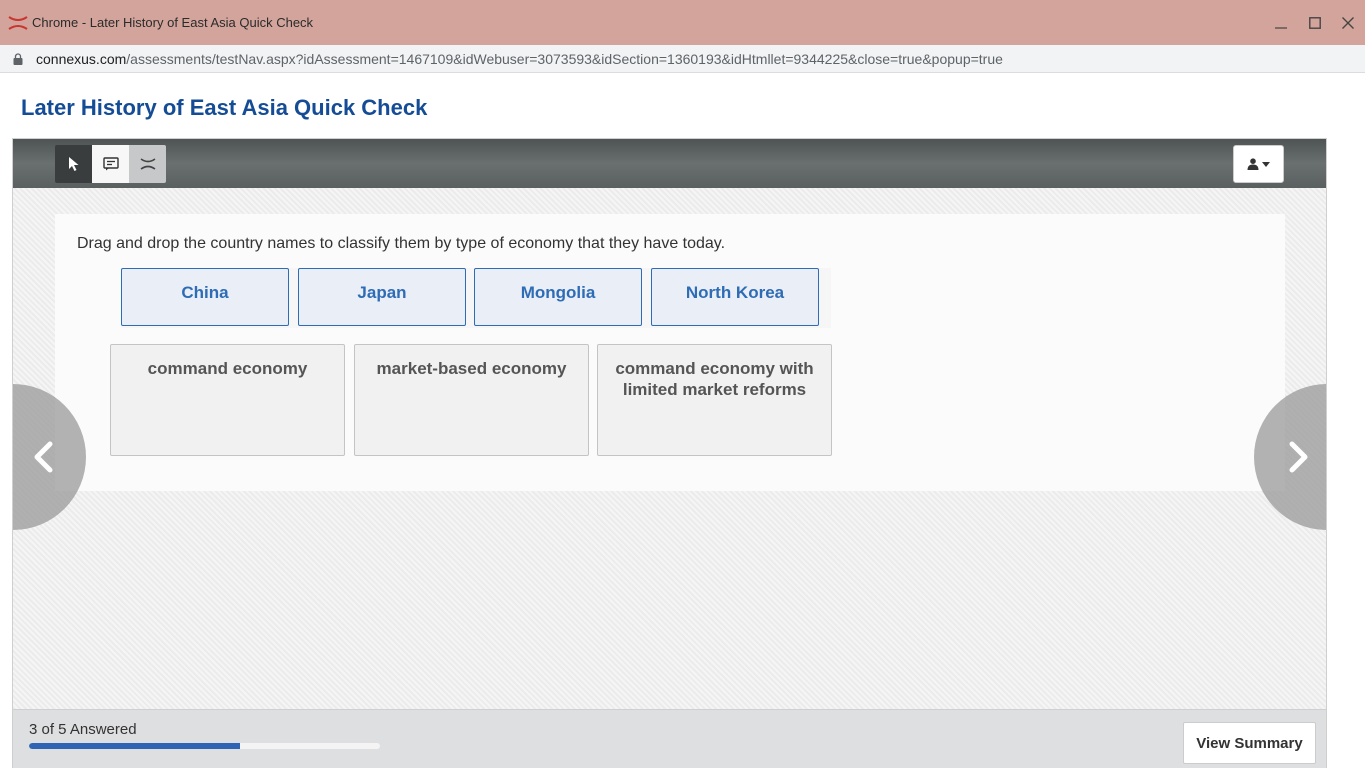  I want to click on user-menu-button, so click(1258, 164).